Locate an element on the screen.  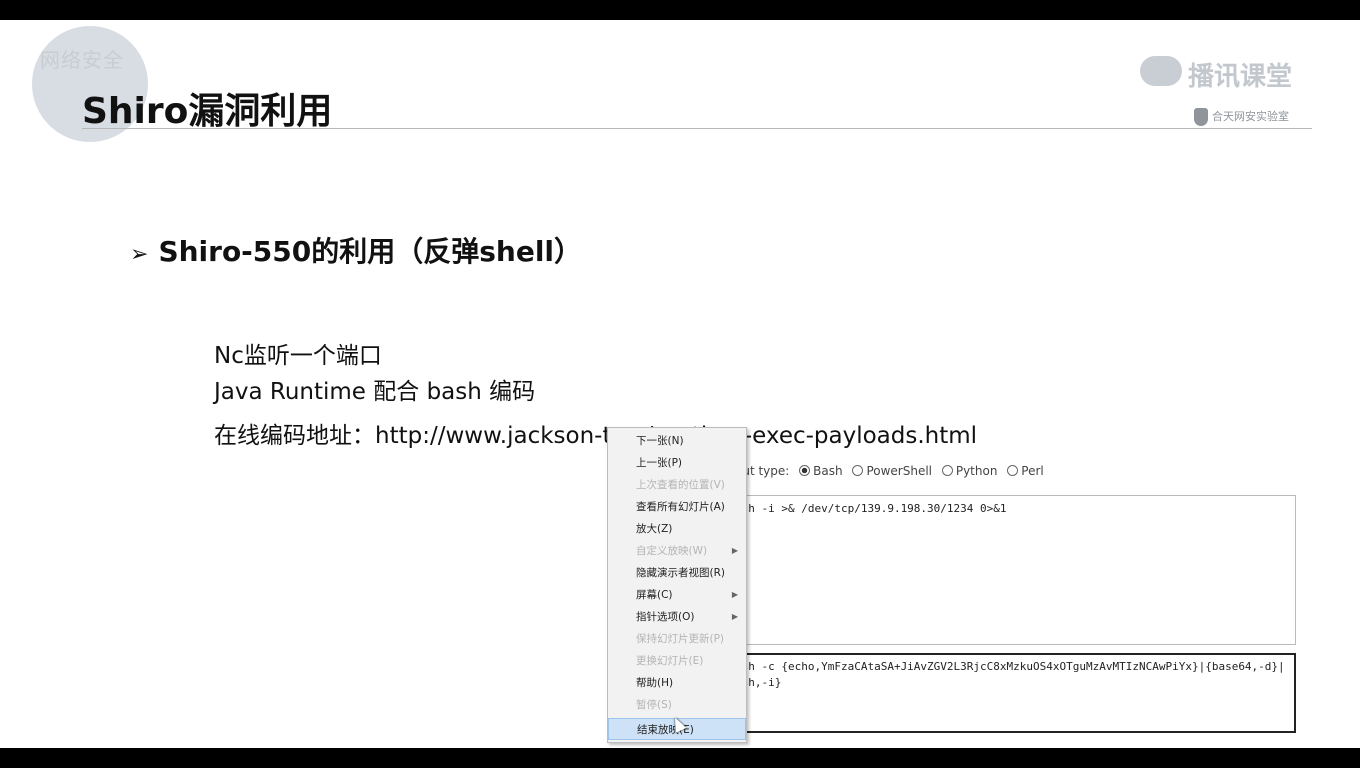
radio-powershell-label: PowerShell is located at coordinates (899, 471).